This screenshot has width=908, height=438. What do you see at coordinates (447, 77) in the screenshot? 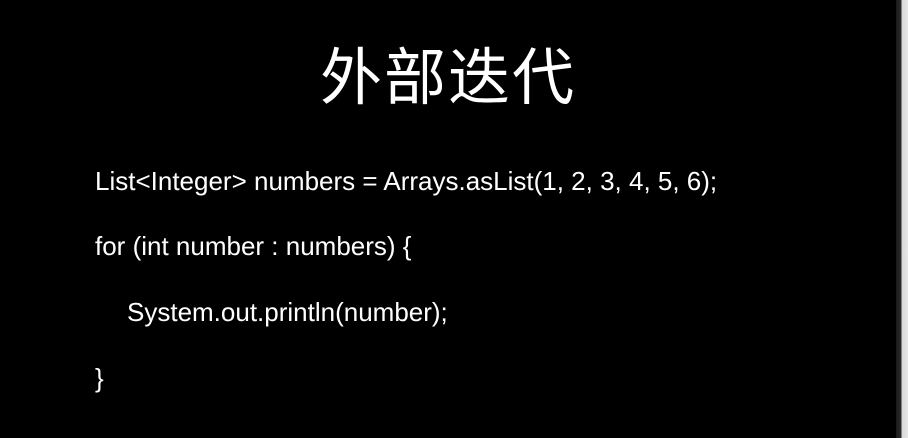
I see `slide-title: 外部迭代` at bounding box center [447, 77].